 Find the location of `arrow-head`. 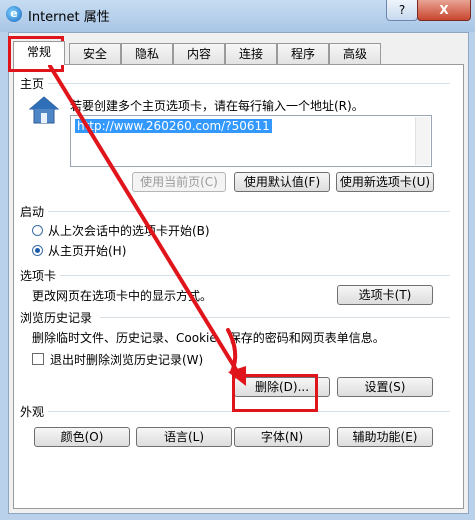

arrow-head is located at coordinates (237, 376).